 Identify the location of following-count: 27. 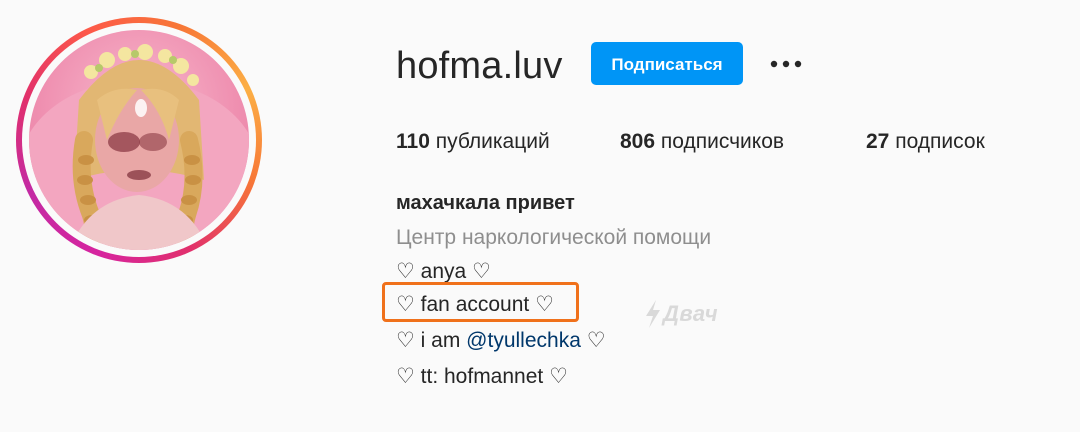
(878, 141).